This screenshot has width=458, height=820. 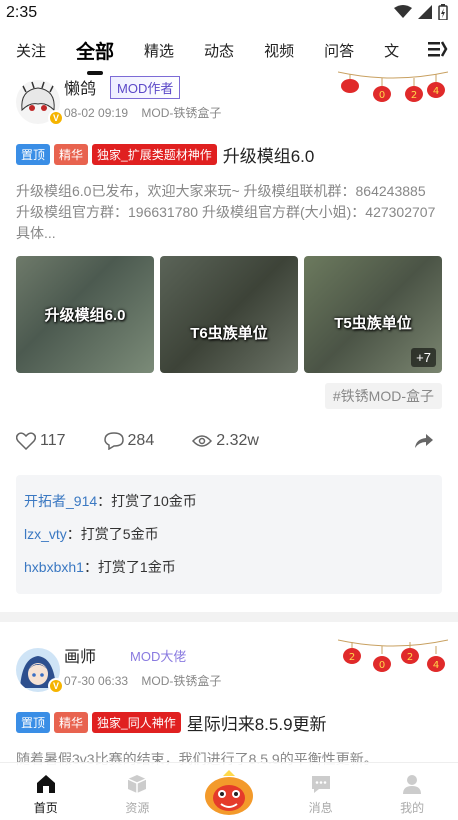 What do you see at coordinates (232, 669) in the screenshot?
I see `post-header: V 画师 MOD大佬 07-30 06:33 MOD-铁锈盒子 2 0 2 4` at bounding box center [232, 669].